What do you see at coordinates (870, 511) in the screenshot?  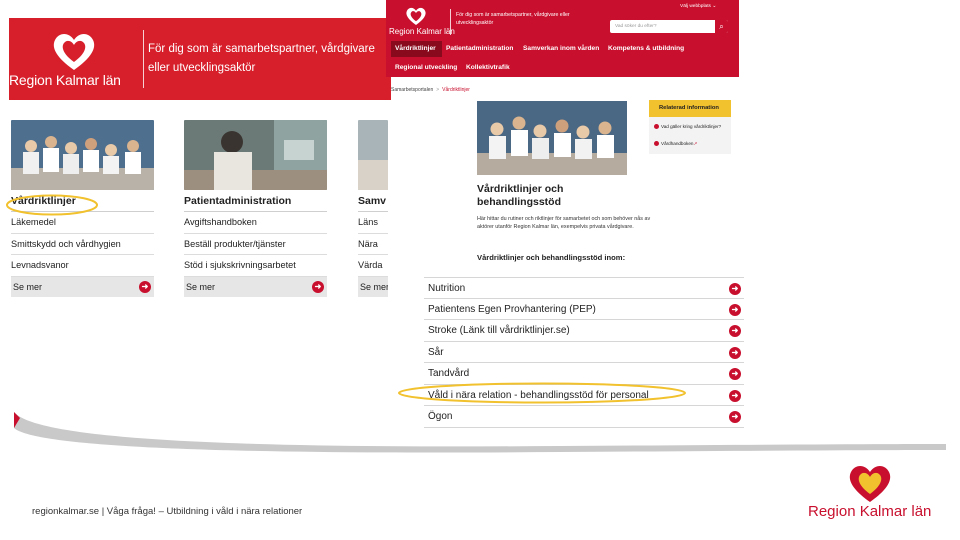 I see `footer-brand-name: Region Kalmar län` at bounding box center [870, 511].